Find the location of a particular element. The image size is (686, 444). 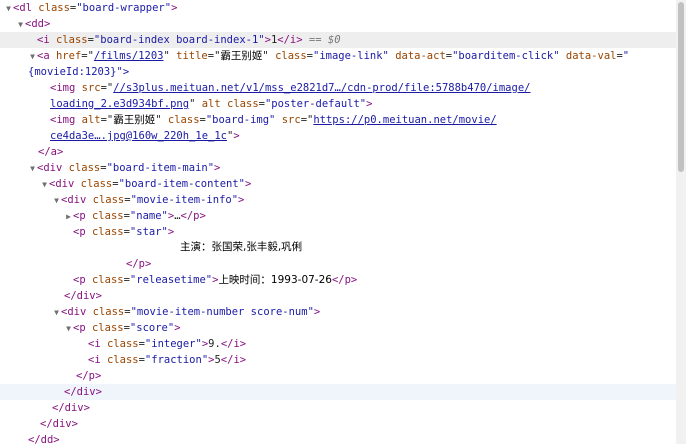

dom-node-div-score-num-close-hovered: </div> is located at coordinates (338, 392).